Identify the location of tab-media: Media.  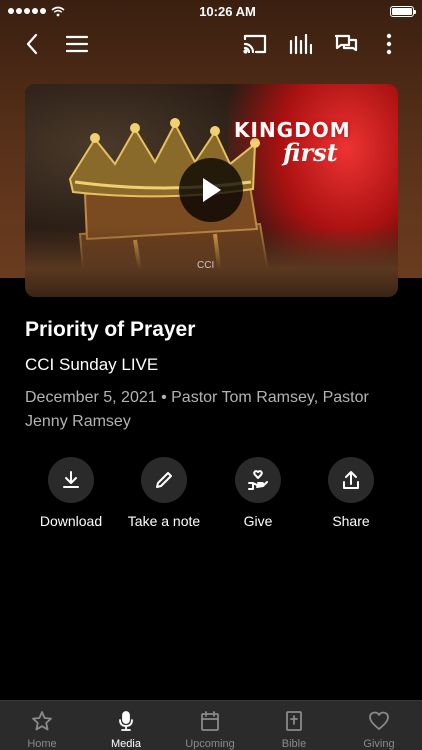
(126, 725).